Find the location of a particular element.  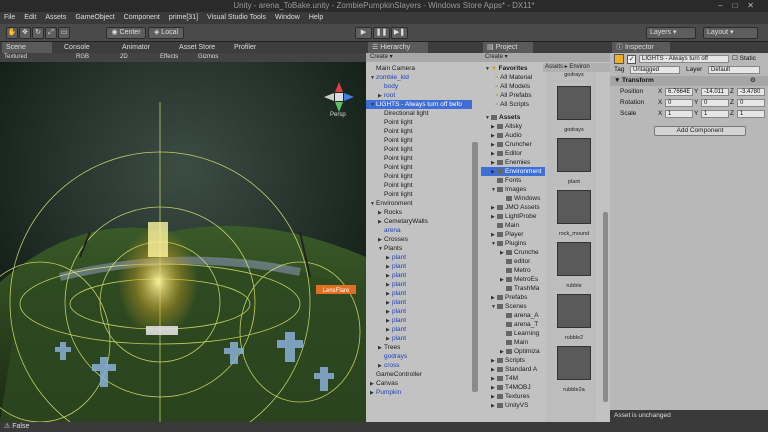

2d-toggle: 2D is located at coordinates (124, 57).